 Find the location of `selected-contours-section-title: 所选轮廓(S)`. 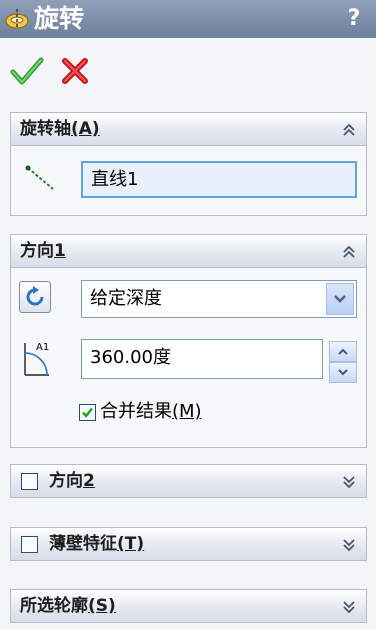

selected-contours-section-title: 所选轮廓(S) is located at coordinates (68, 606).